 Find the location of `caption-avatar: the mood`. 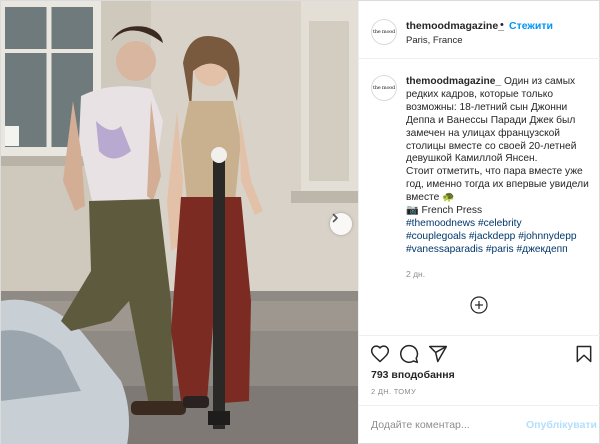

caption-avatar: the mood is located at coordinates (384, 88).